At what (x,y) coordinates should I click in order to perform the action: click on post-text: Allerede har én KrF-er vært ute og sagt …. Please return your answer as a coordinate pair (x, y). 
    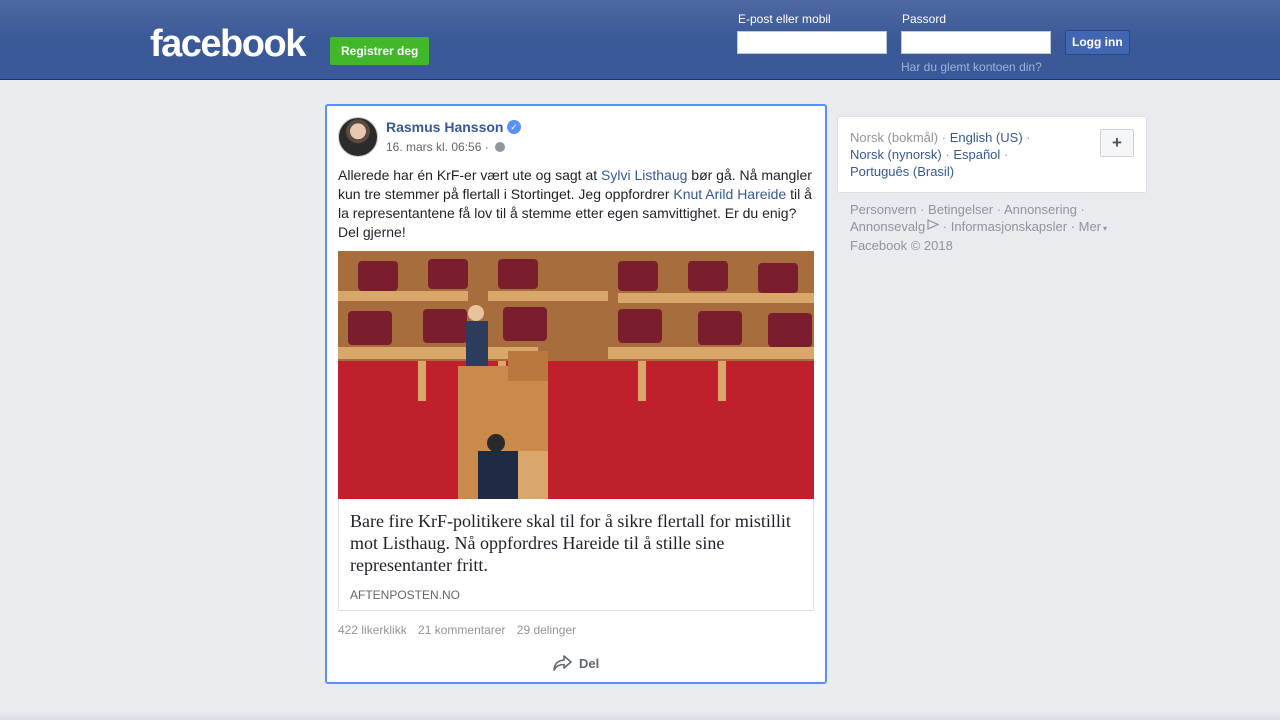
    Looking at the image, I should click on (578, 204).